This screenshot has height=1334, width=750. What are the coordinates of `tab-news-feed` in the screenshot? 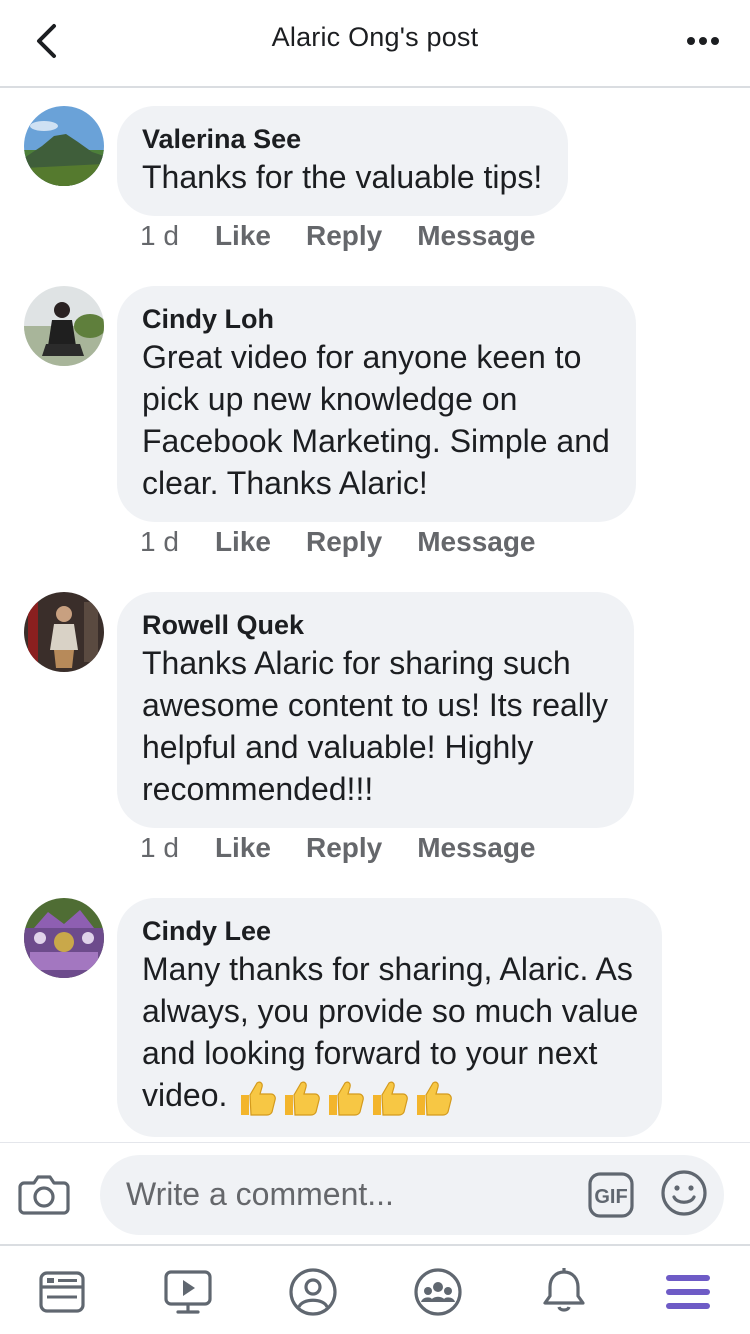 It's located at (62, 1292).